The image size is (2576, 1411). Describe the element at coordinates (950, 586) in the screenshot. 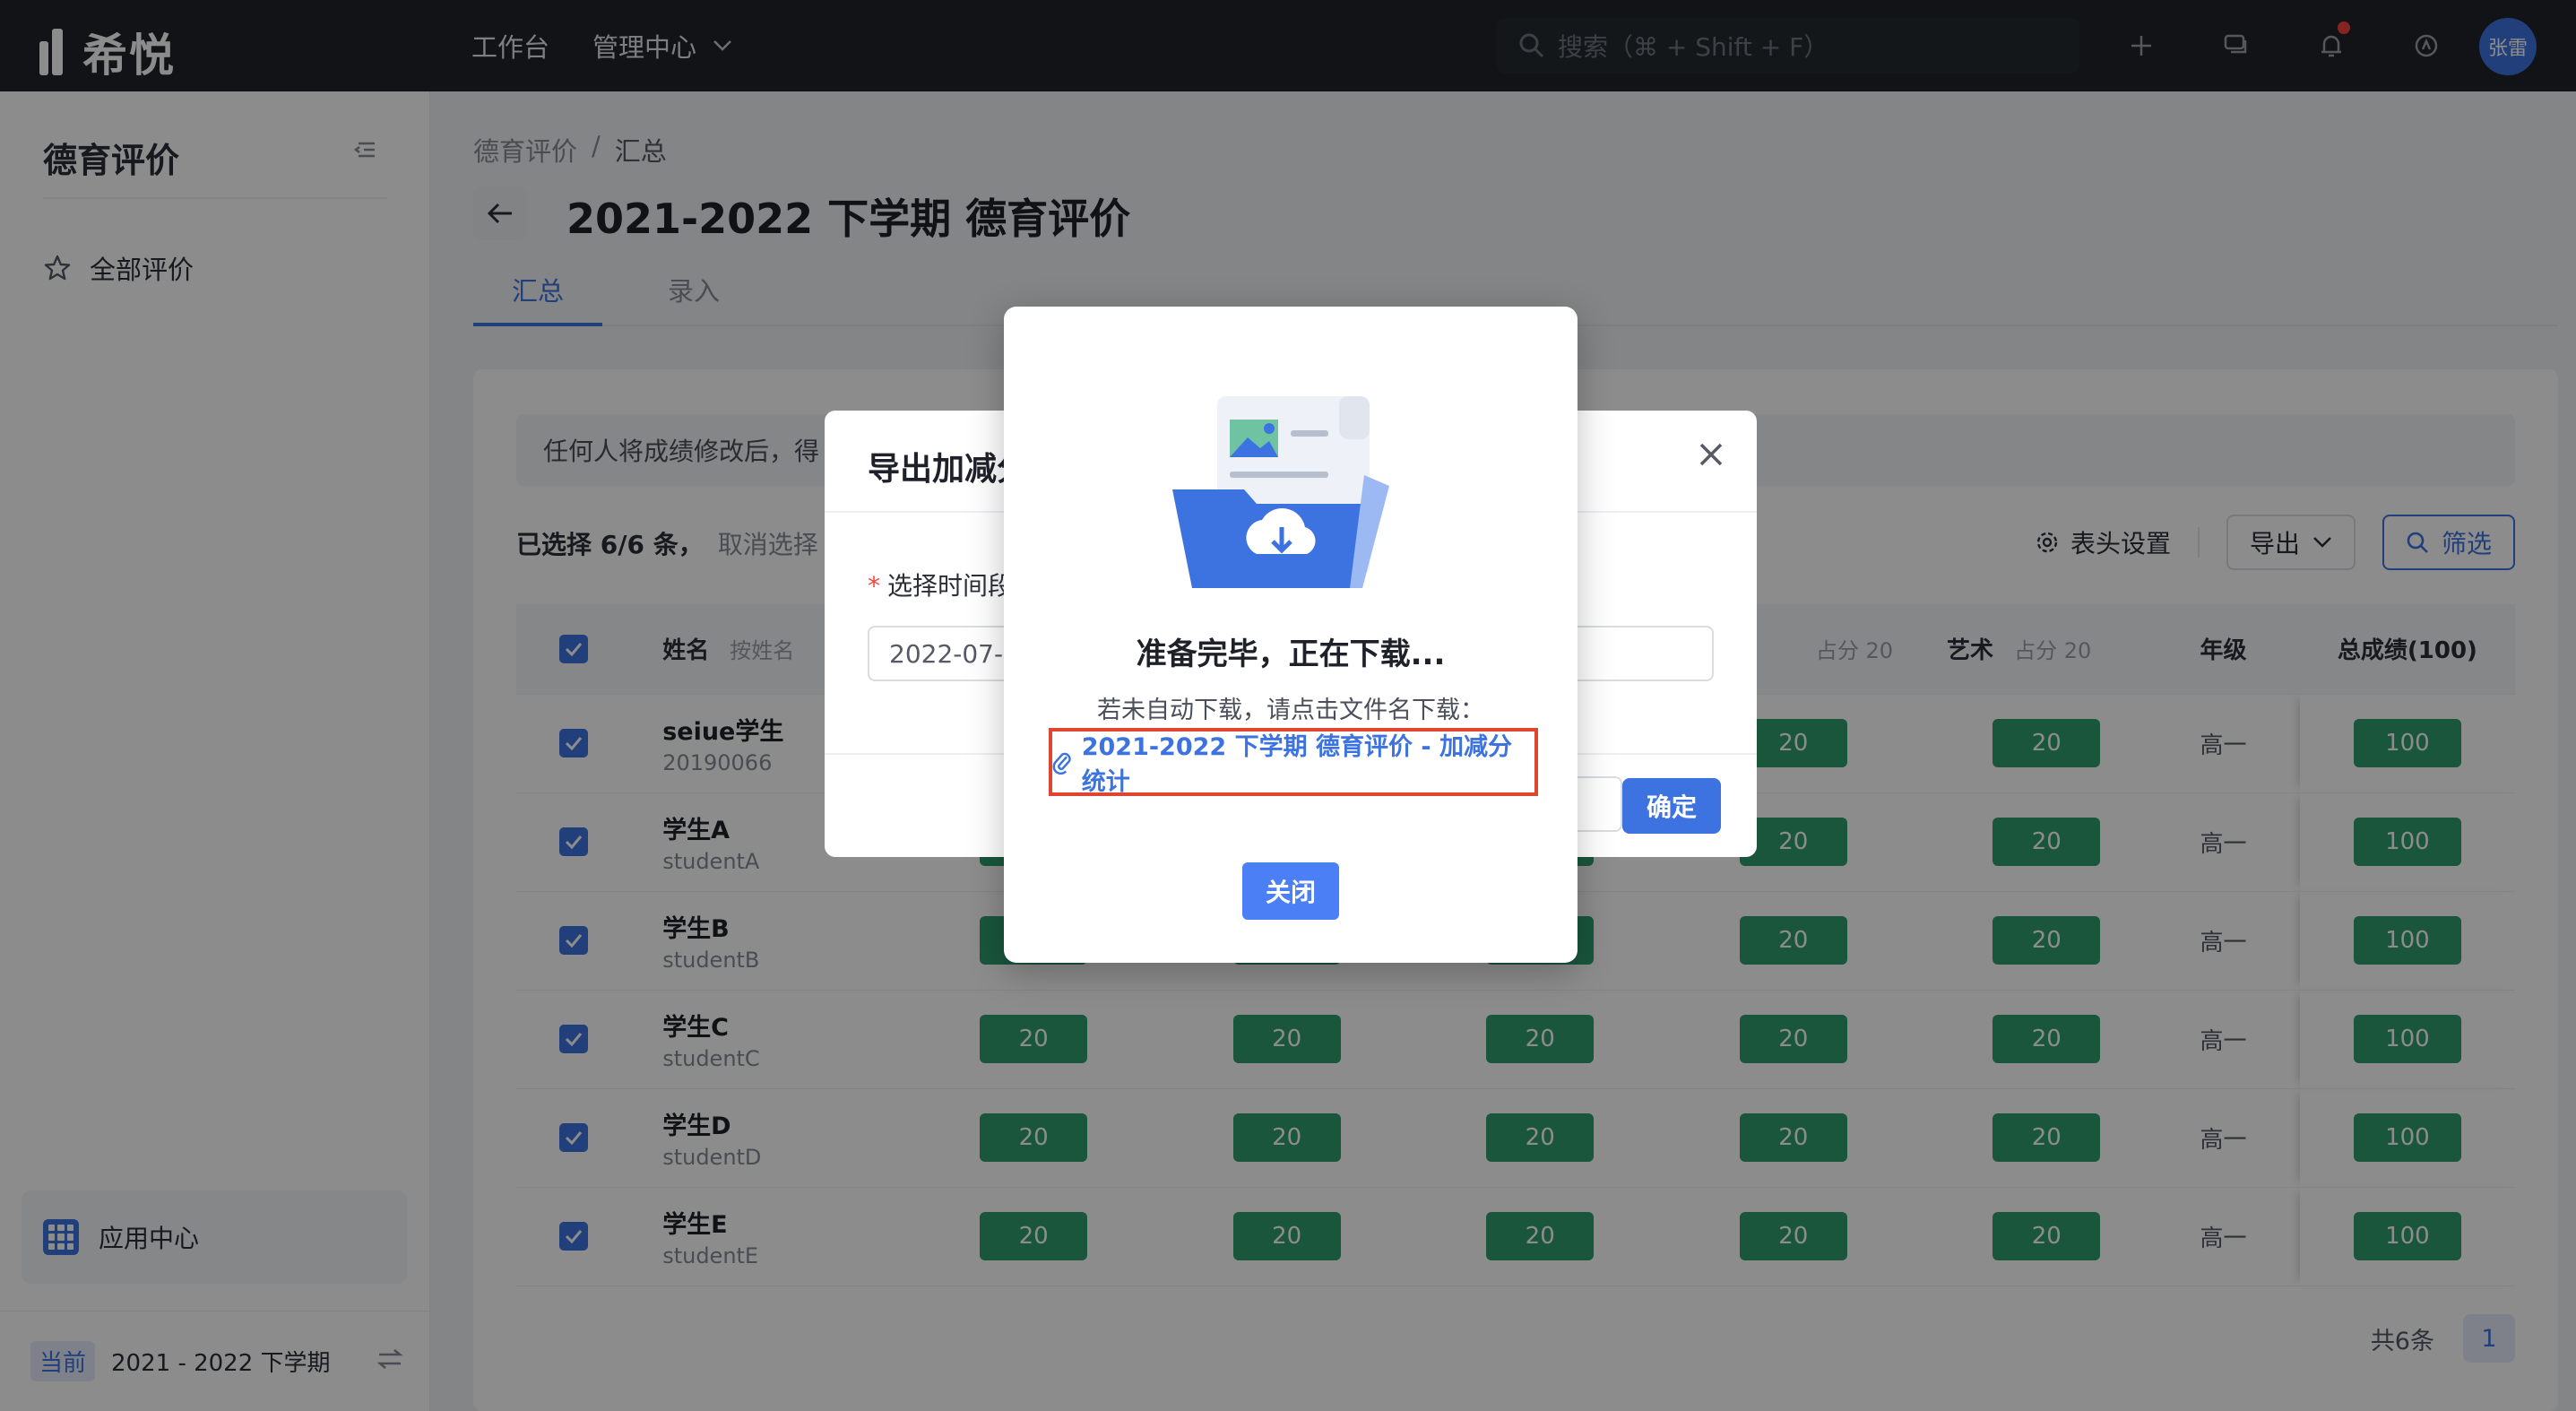

I see `time-range-label-text: 选择时间段` at that location.